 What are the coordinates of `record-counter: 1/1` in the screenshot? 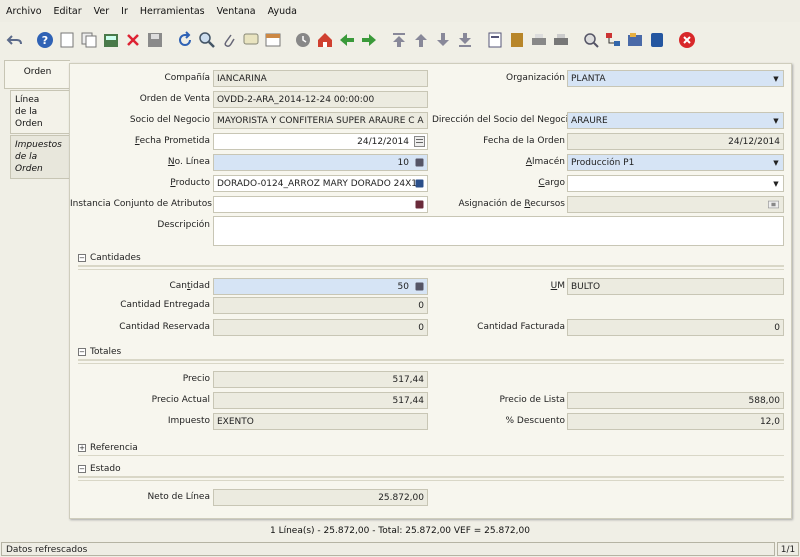 It's located at (788, 549).